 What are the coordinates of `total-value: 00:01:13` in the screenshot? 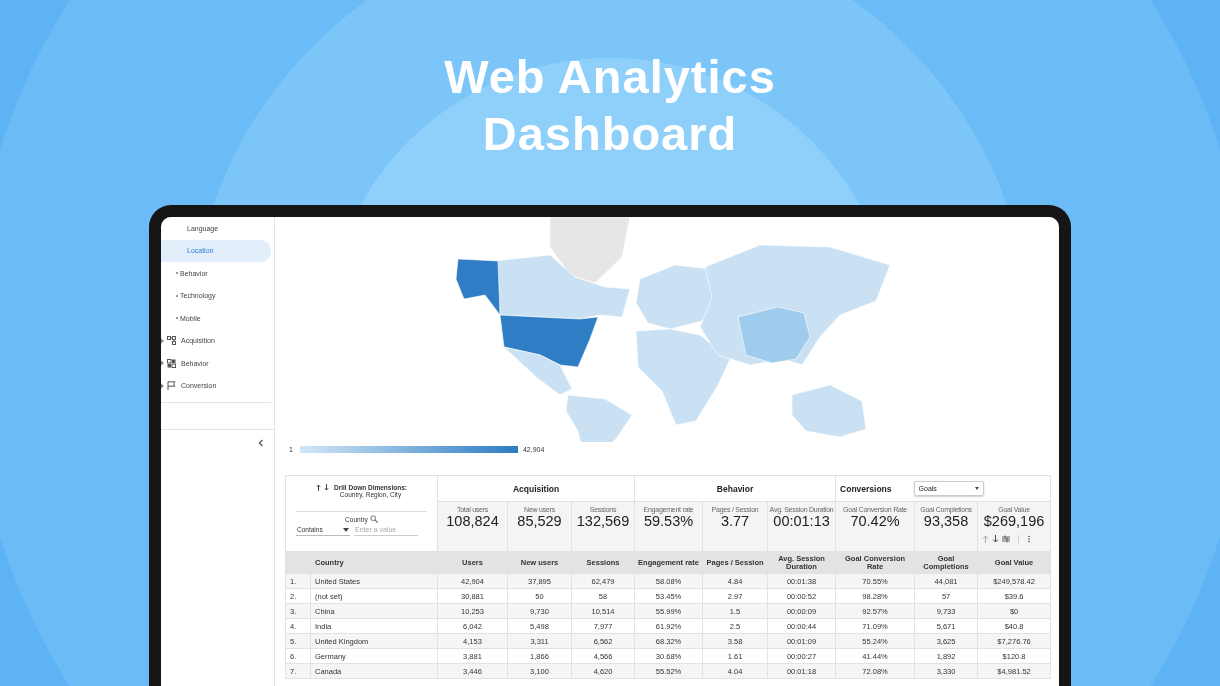 It's located at (802, 521).